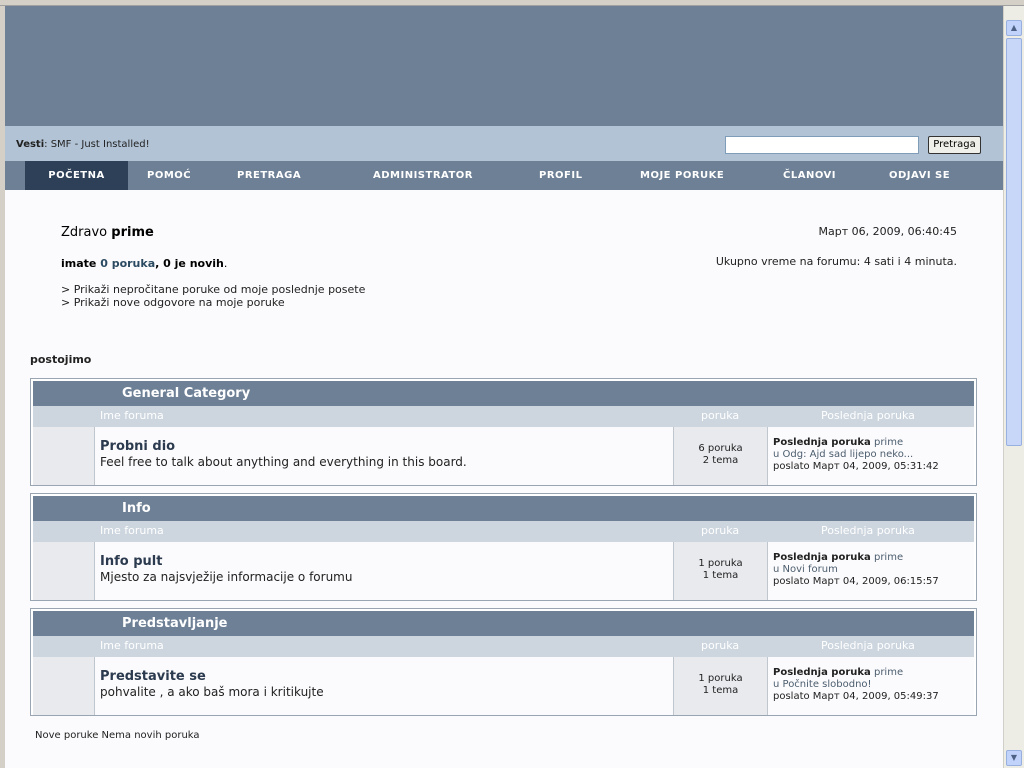 This screenshot has width=1024, height=768. What do you see at coordinates (822, 684) in the screenshot?
I see `last-post-topic: u Počnite slobodno!` at bounding box center [822, 684].